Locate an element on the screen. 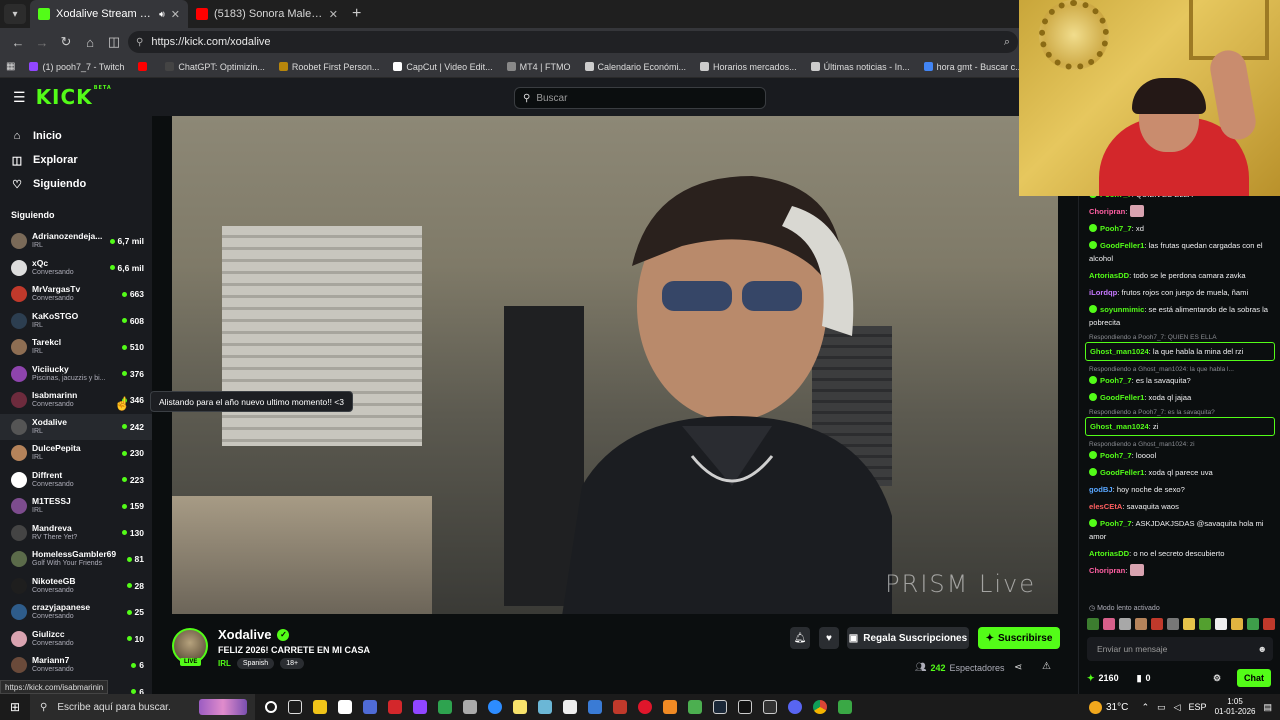 This screenshot has height=720, width=1280. tag-mature: 18+ is located at coordinates (292, 663).